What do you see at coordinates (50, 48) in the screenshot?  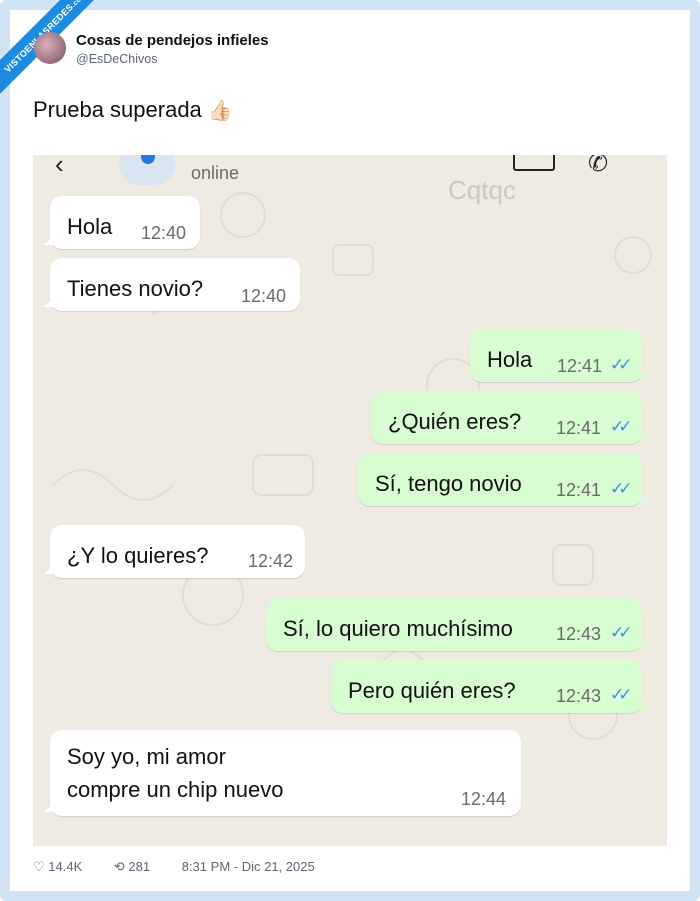 I see `avatar` at bounding box center [50, 48].